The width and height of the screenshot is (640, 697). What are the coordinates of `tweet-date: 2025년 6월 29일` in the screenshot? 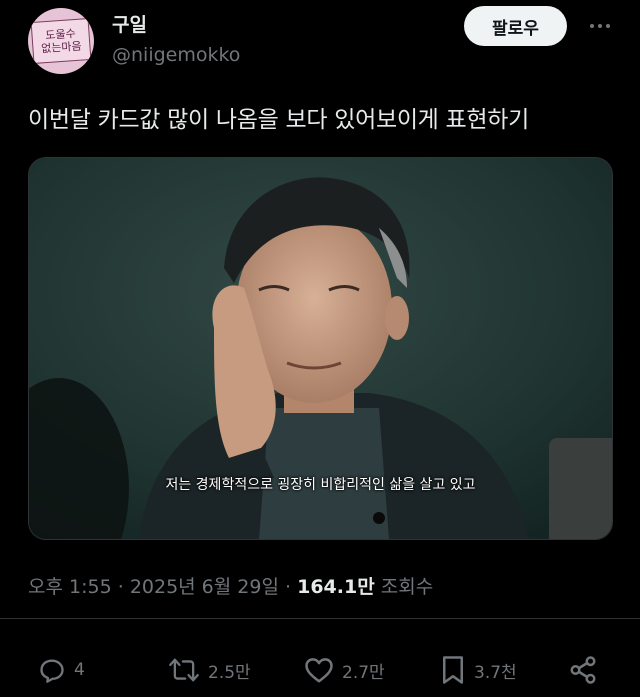 It's located at (204, 587).